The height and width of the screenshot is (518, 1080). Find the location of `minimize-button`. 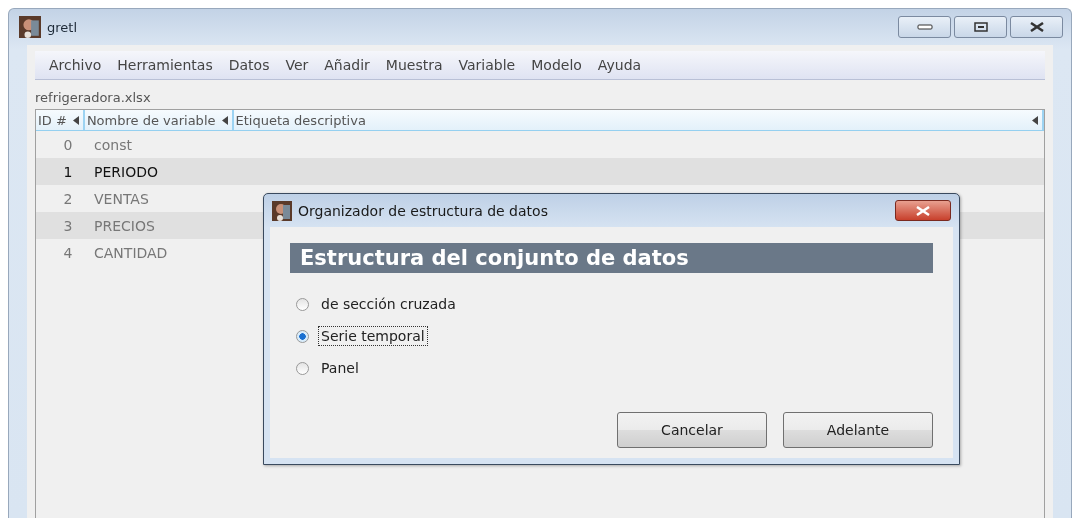

minimize-button is located at coordinates (924, 27).